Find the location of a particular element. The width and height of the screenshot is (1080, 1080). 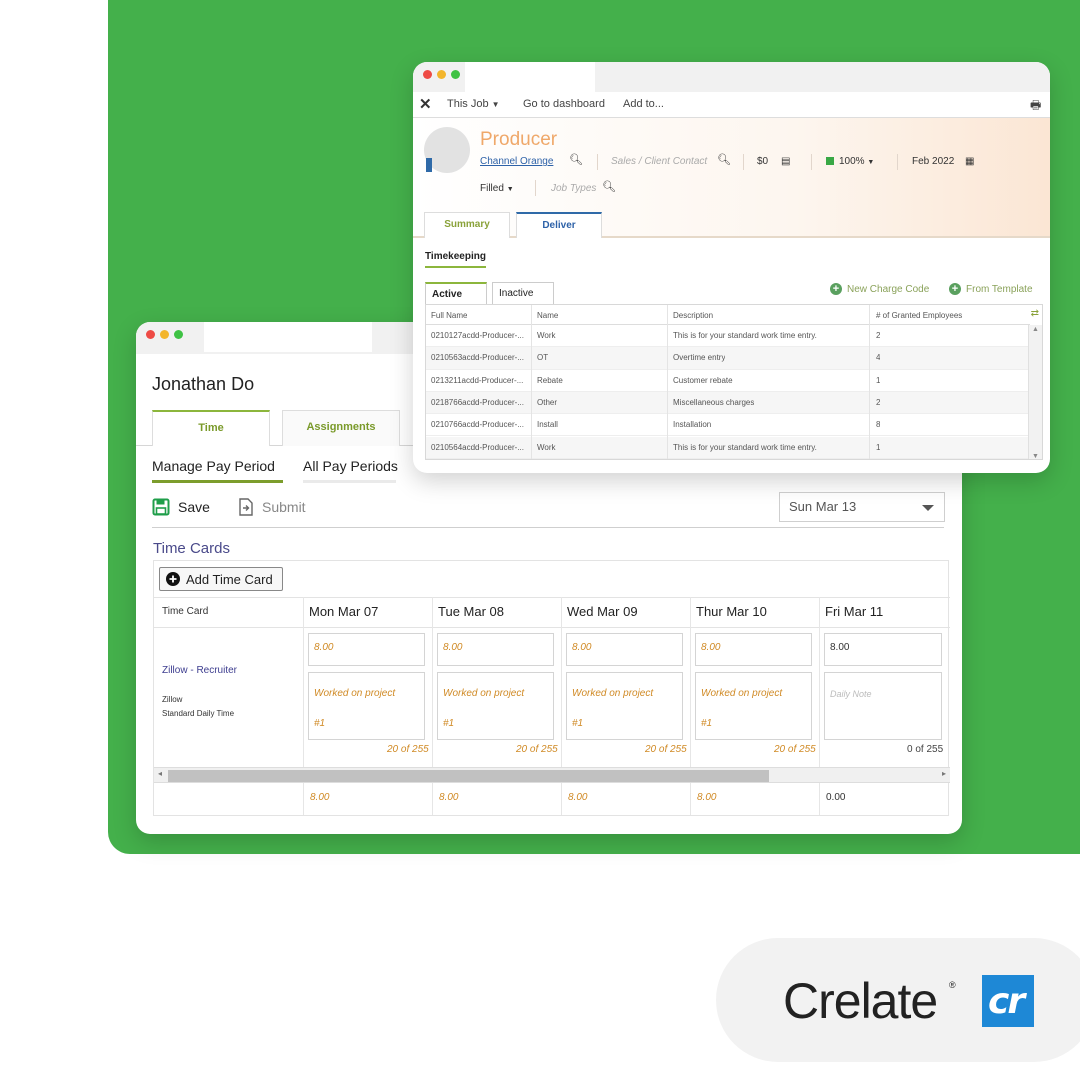

person-name: Jonathan Do is located at coordinates (203, 384).